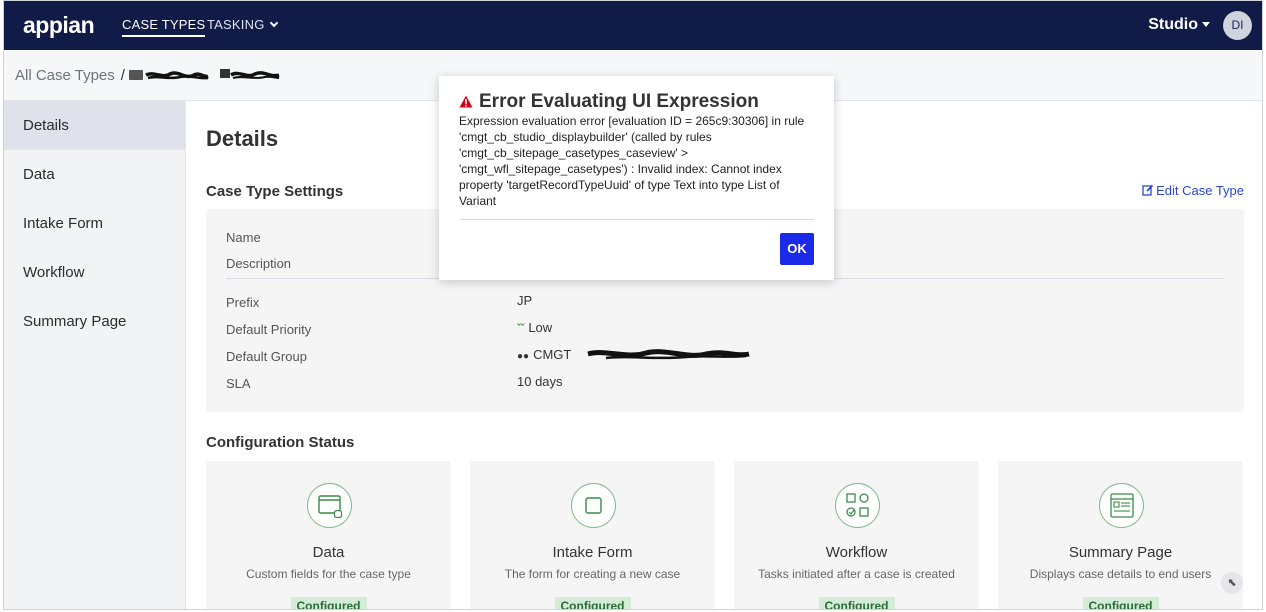 The width and height of the screenshot is (1266, 612). Describe the element at coordinates (797, 249) in the screenshot. I see `ok-button: OK` at that location.